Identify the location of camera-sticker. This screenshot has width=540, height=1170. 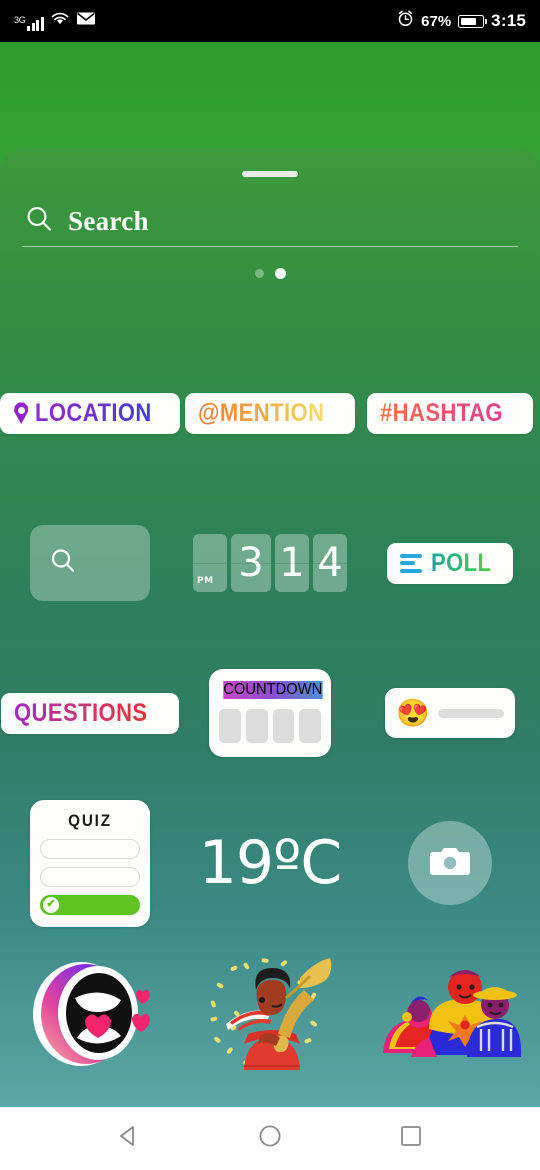
(450, 863).